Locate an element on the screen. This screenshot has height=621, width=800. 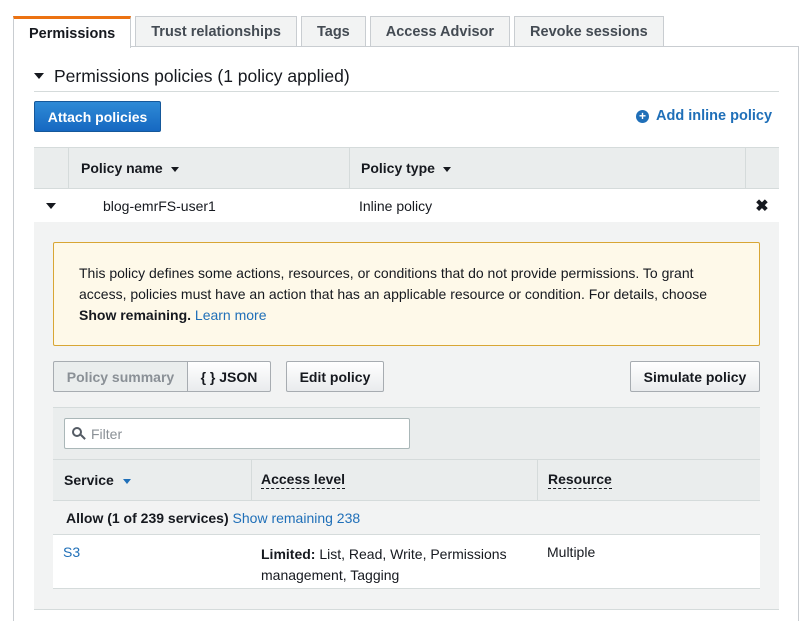
column-header-access-level: Access level is located at coordinates (394, 480).